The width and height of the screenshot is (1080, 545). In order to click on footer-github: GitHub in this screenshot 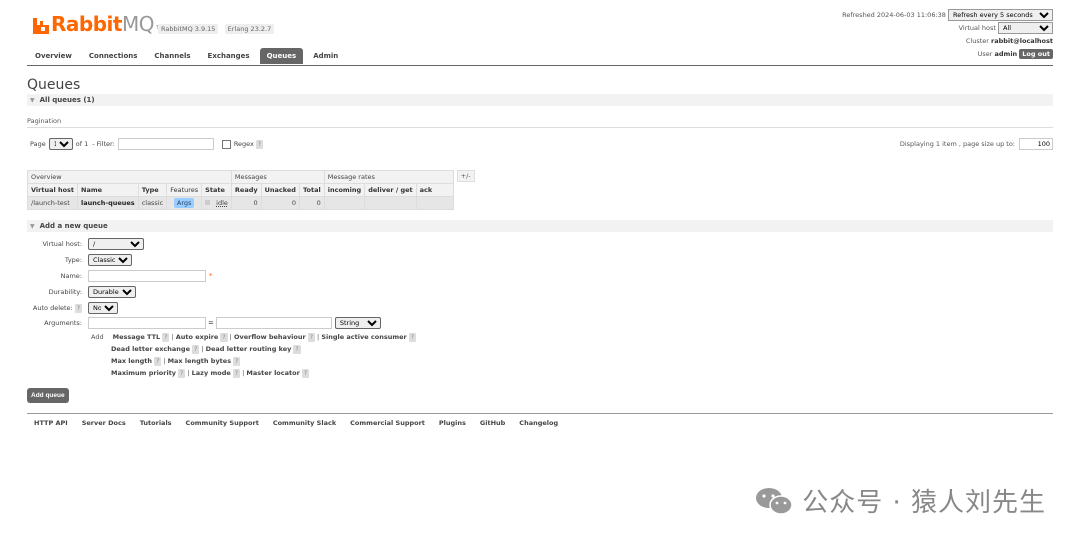, I will do `click(492, 423)`.